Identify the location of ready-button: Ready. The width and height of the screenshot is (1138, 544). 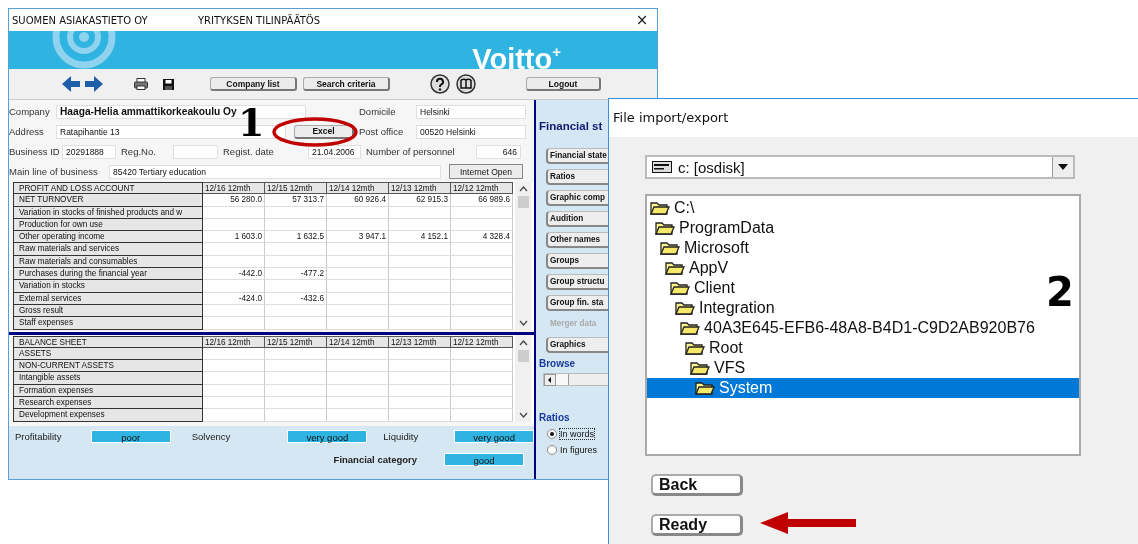
(697, 525).